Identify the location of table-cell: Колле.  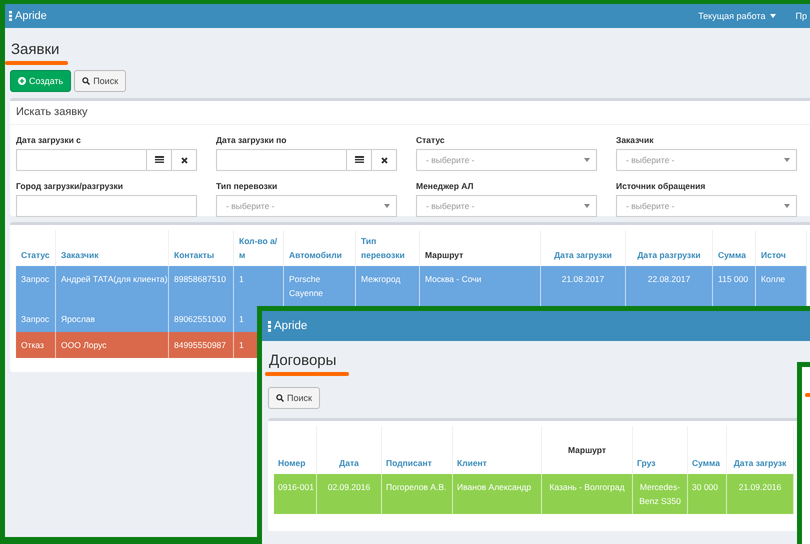
(773, 279).